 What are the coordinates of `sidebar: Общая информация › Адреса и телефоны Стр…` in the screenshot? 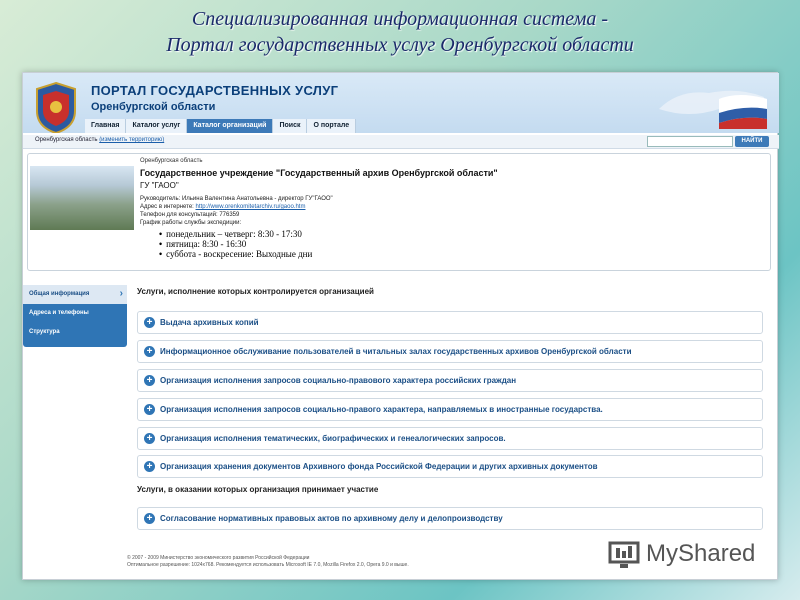 It's located at (75, 316).